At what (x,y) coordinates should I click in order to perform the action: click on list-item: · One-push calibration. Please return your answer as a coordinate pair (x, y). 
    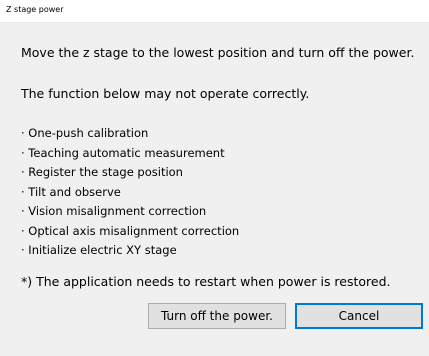
    Looking at the image, I should click on (85, 133).